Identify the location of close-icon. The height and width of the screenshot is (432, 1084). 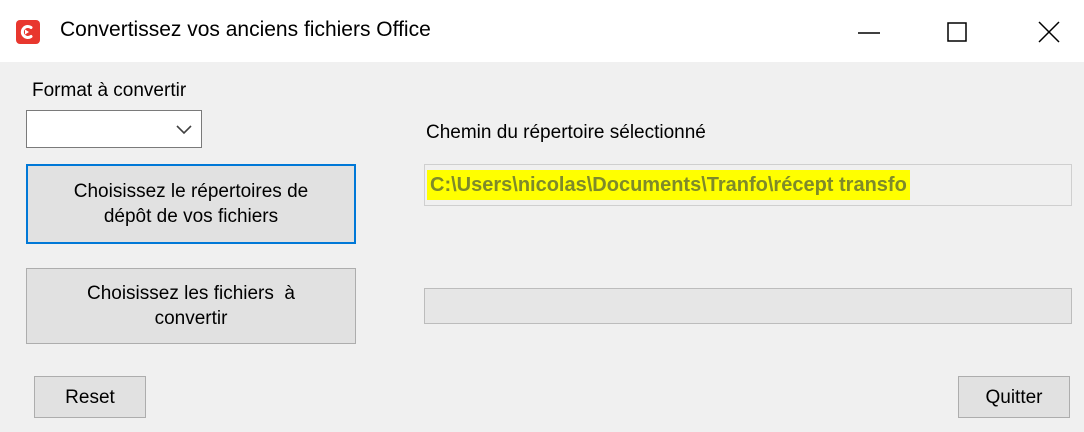
(1049, 32).